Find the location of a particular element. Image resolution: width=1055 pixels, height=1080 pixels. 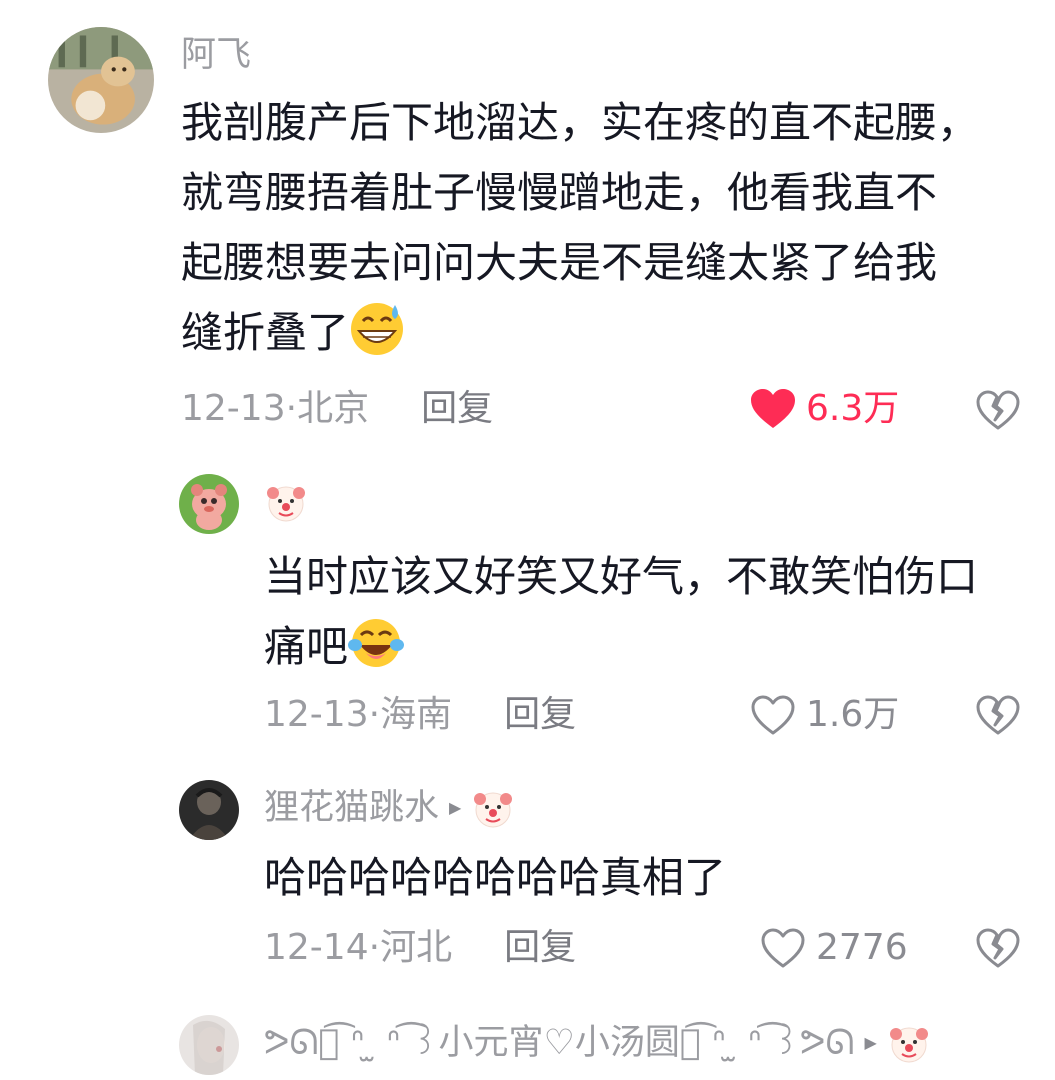

like-count: 1.6万 is located at coordinates (853, 714).